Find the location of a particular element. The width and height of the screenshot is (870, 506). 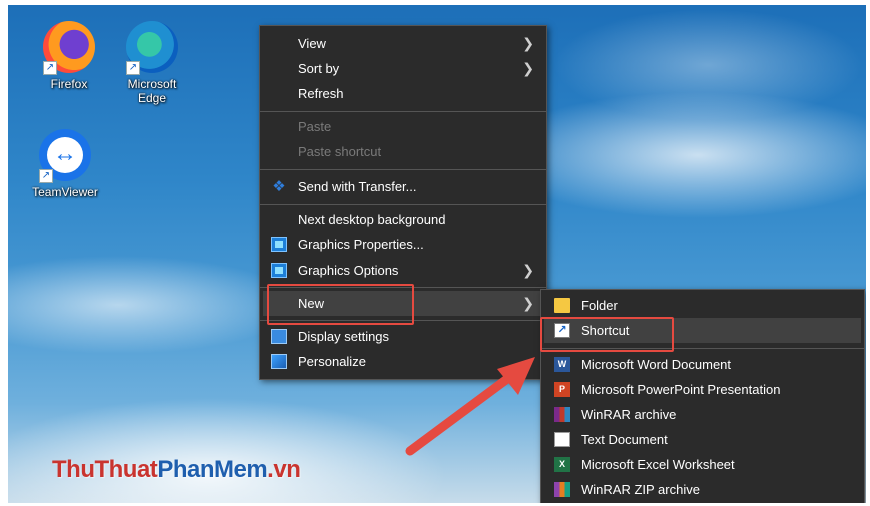

submenu-item-folder: Folder is located at coordinates (702, 305).